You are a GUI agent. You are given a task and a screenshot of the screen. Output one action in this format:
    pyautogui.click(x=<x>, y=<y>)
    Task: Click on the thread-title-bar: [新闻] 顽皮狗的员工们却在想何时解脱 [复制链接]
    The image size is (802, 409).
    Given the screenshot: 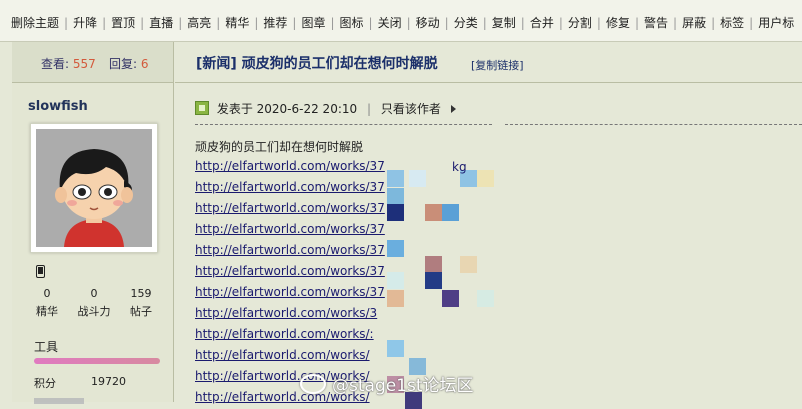 What is the action you would take?
    pyautogui.click(x=488, y=62)
    